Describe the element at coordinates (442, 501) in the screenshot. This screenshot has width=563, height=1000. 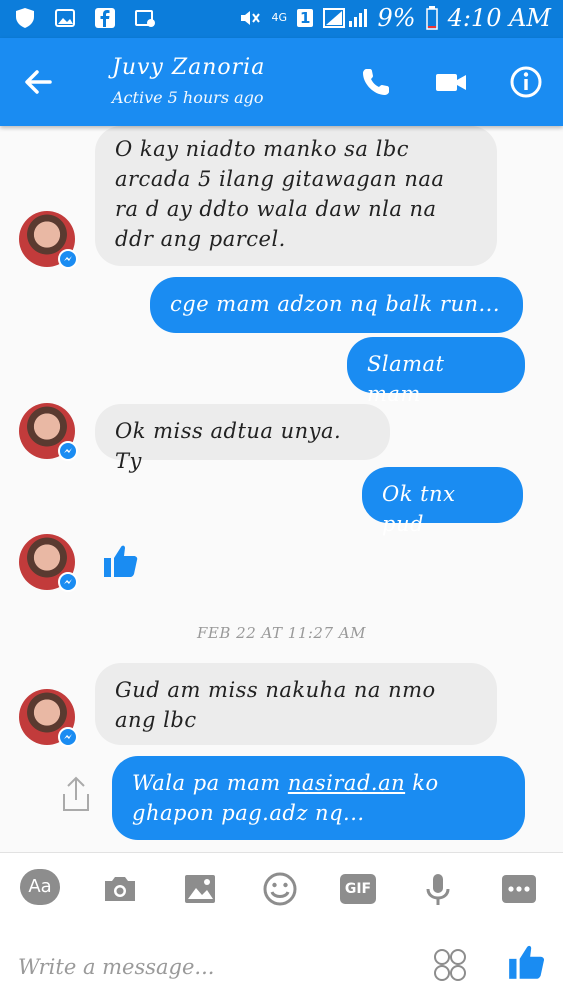
I see `message-outgoing: Ok tnx pud` at that location.